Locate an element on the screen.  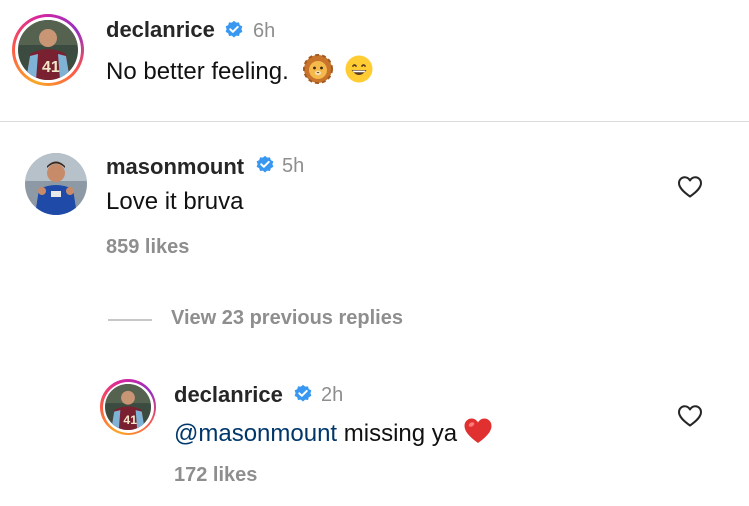
comment-username: masonmount is located at coordinates (175, 167).